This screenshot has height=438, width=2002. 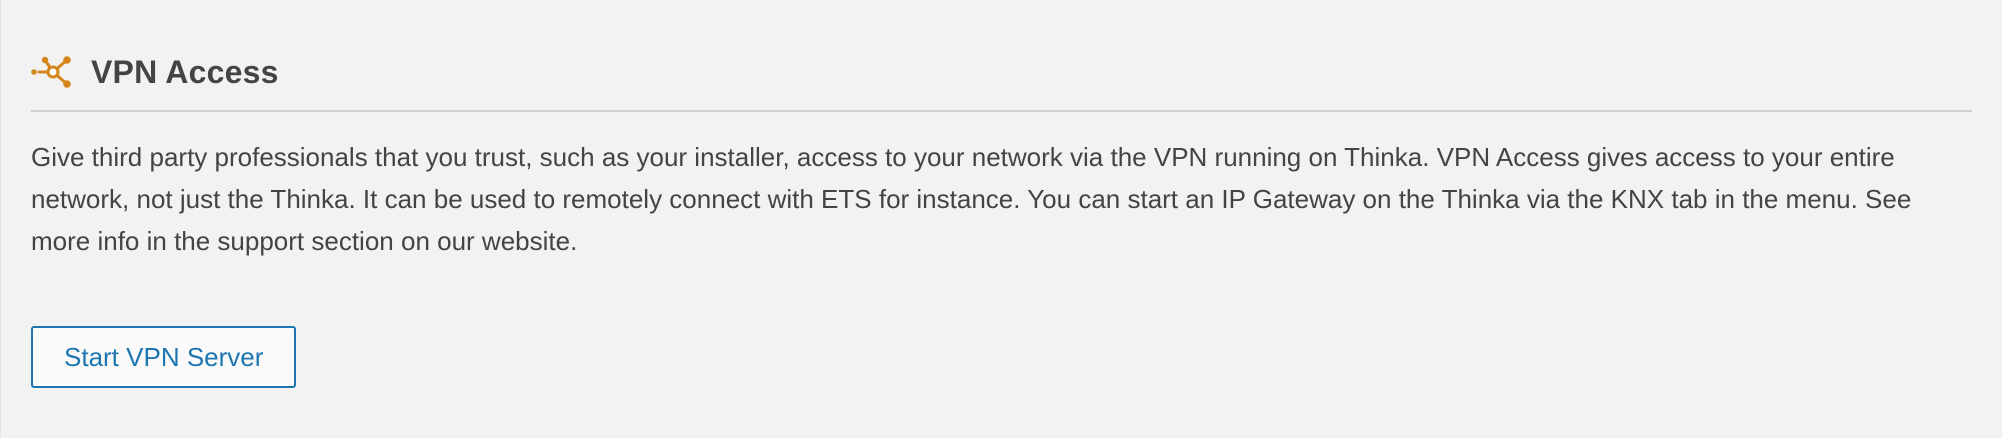 What do you see at coordinates (1001, 111) in the screenshot?
I see `section-divider` at bounding box center [1001, 111].